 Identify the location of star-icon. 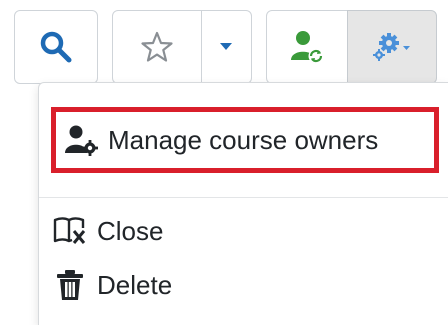
(157, 46).